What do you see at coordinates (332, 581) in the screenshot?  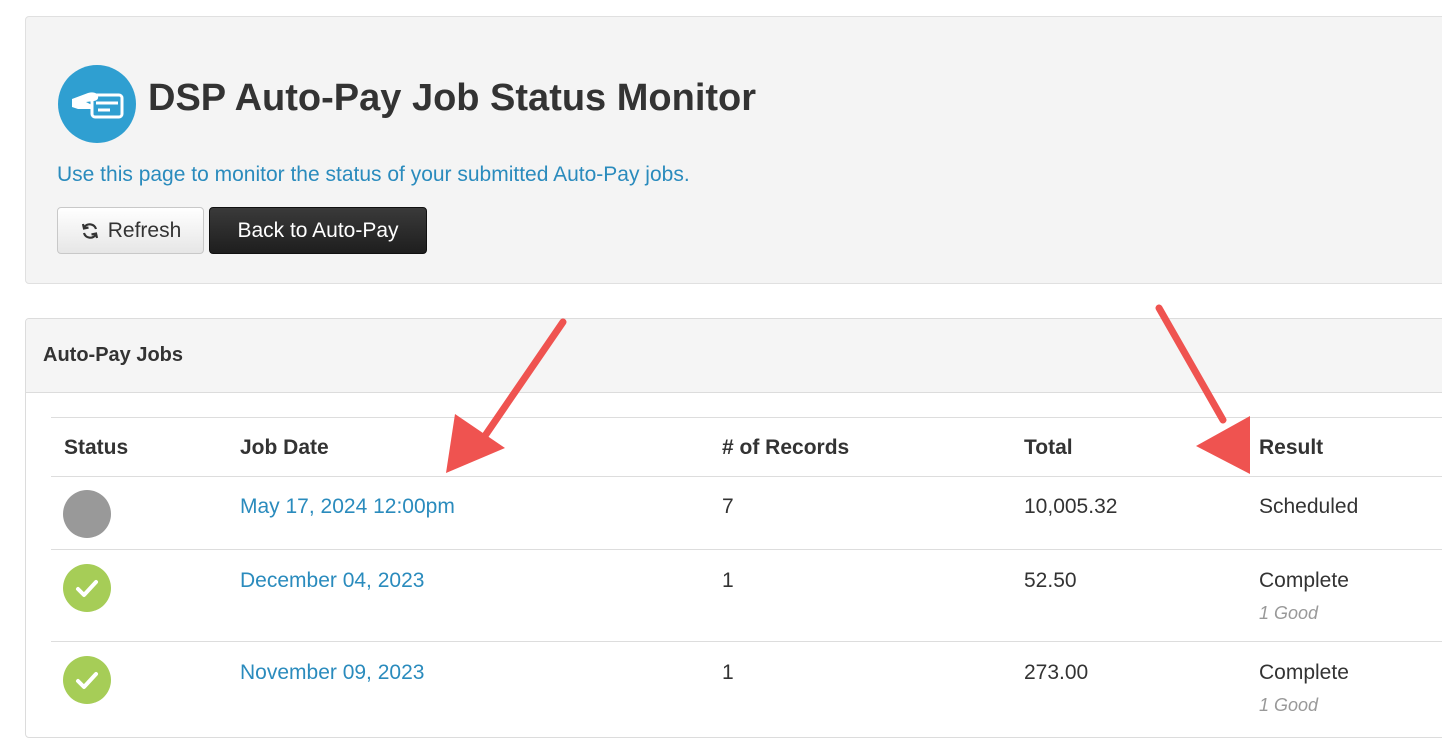 I see `job-date-link: December 04, 2023` at bounding box center [332, 581].